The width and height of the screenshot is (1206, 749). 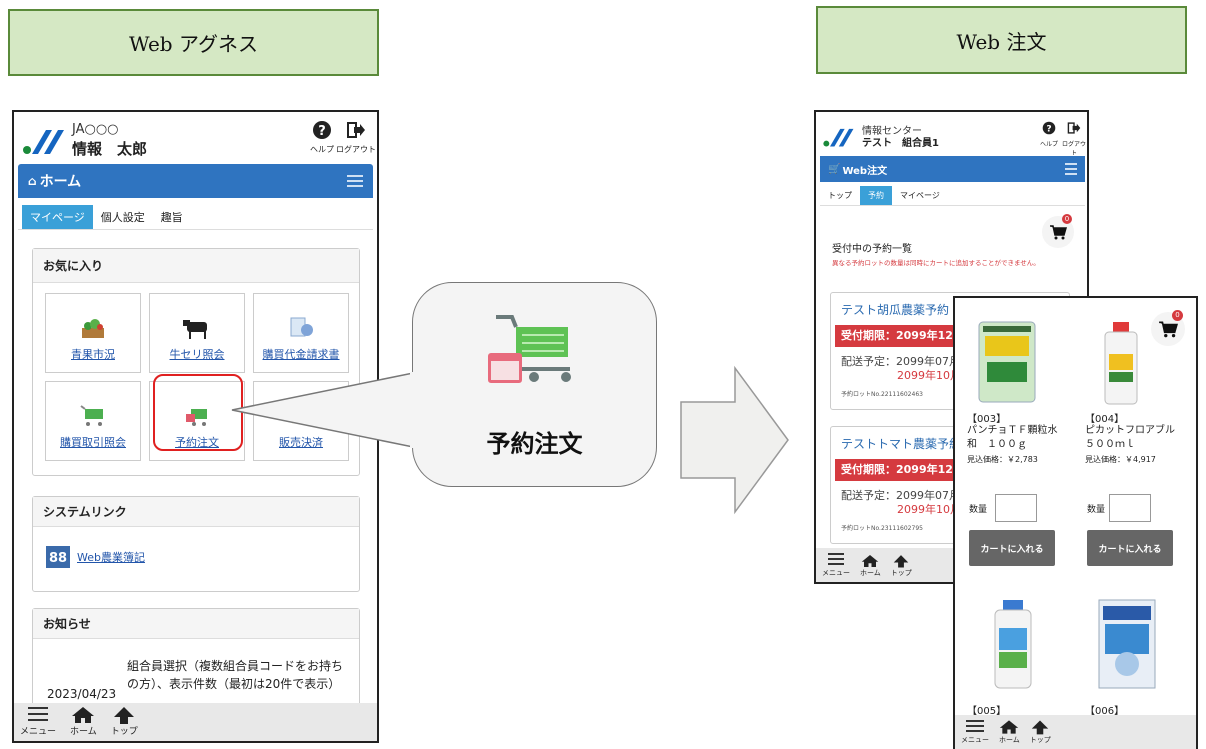 I want to click on product-price: 見込価格：￥4,917, so click(x=1120, y=459).